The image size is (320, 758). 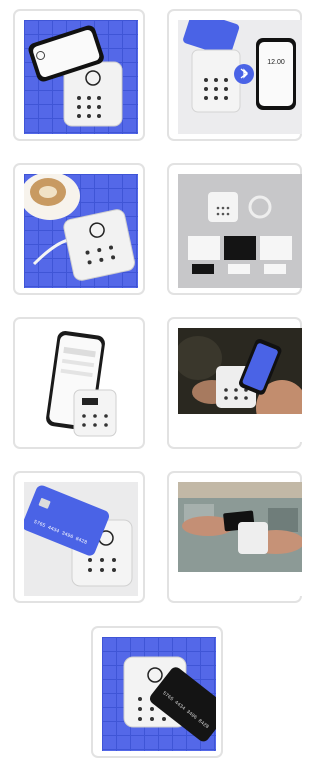 I want to click on thumbnail-reader-box-contents, so click(x=234, y=229).